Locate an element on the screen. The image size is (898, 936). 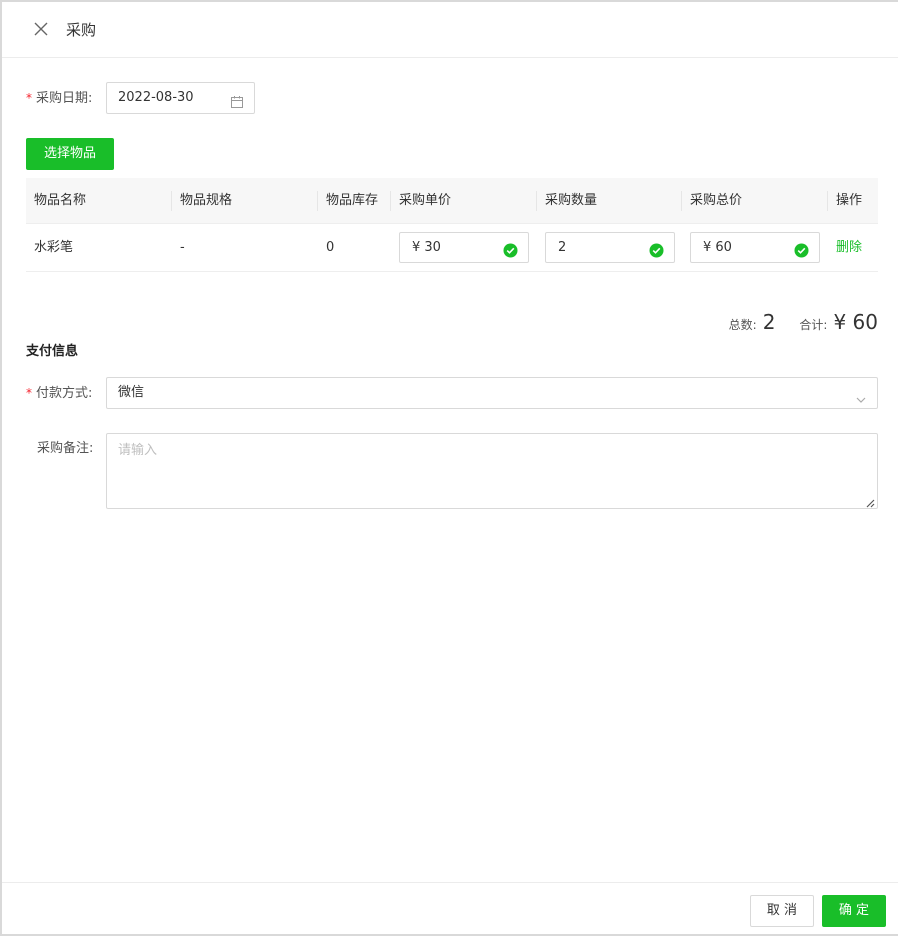
summary: 总数: 2 合计: ¥ 60 is located at coordinates (803, 325).